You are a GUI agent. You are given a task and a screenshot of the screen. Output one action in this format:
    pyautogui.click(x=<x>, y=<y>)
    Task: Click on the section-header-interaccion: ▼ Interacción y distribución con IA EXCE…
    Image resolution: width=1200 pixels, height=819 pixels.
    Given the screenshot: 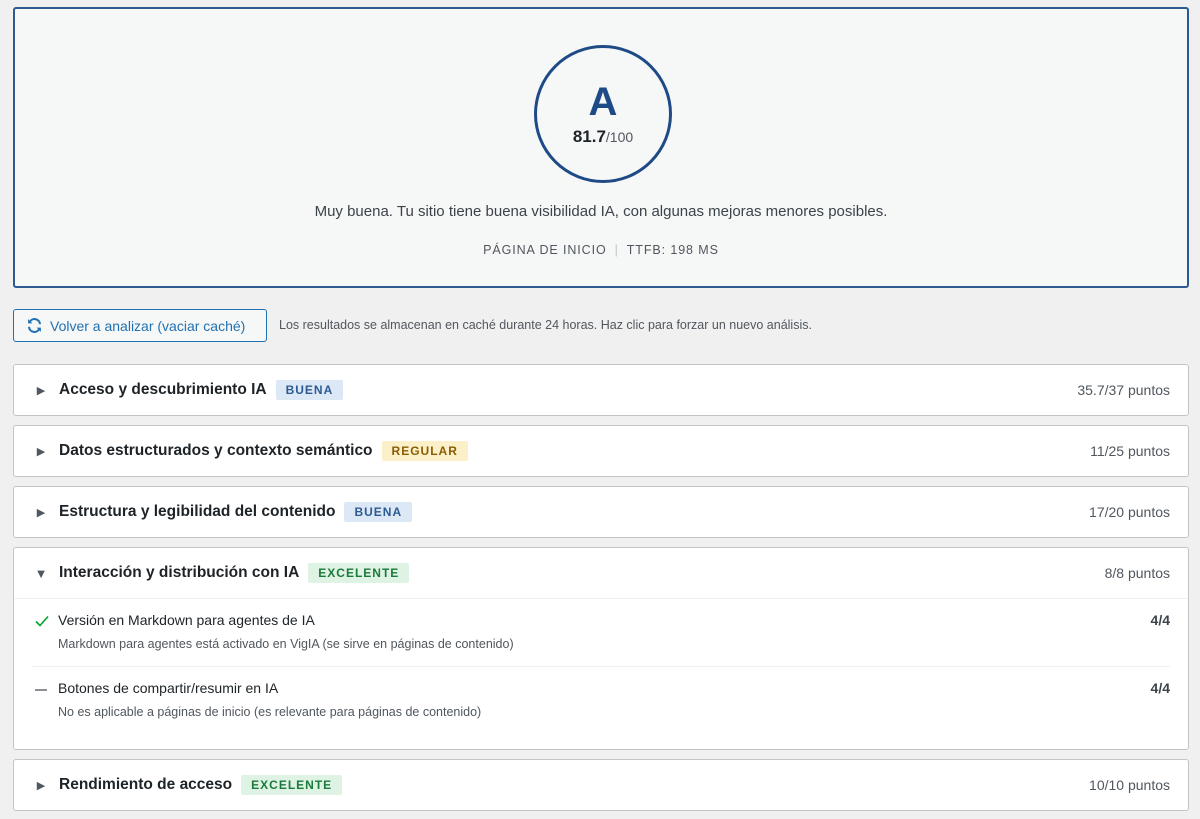 What is the action you would take?
    pyautogui.click(x=601, y=573)
    